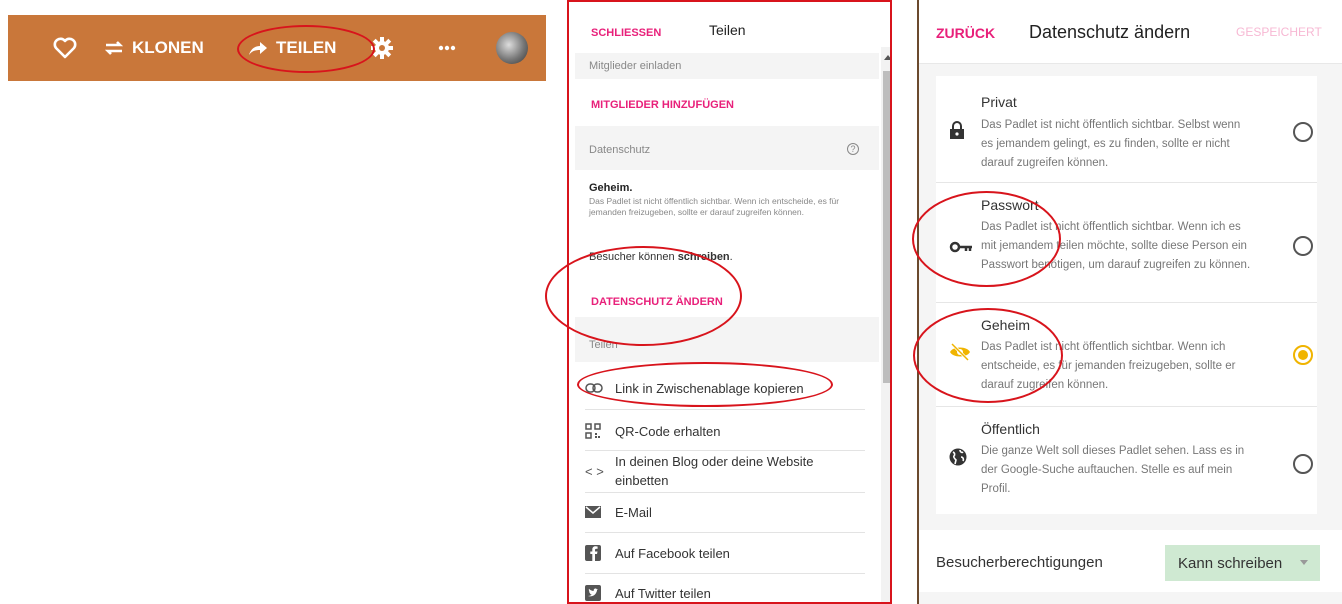 The width and height of the screenshot is (1342, 604). What do you see at coordinates (853, 149) in the screenshot?
I see `help-icon: ?` at bounding box center [853, 149].